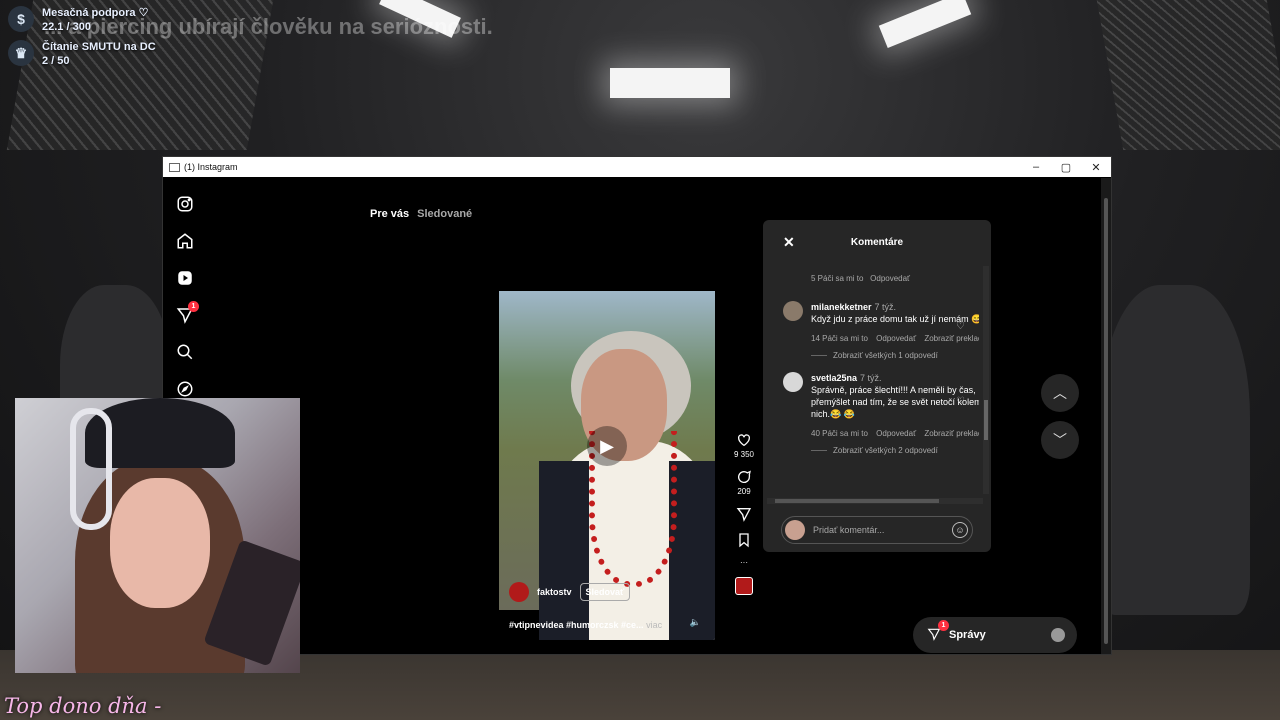 Image resolution: width=1280 pixels, height=720 pixels. I want to click on reel-actions: 9 350 209 ···, so click(744, 513).